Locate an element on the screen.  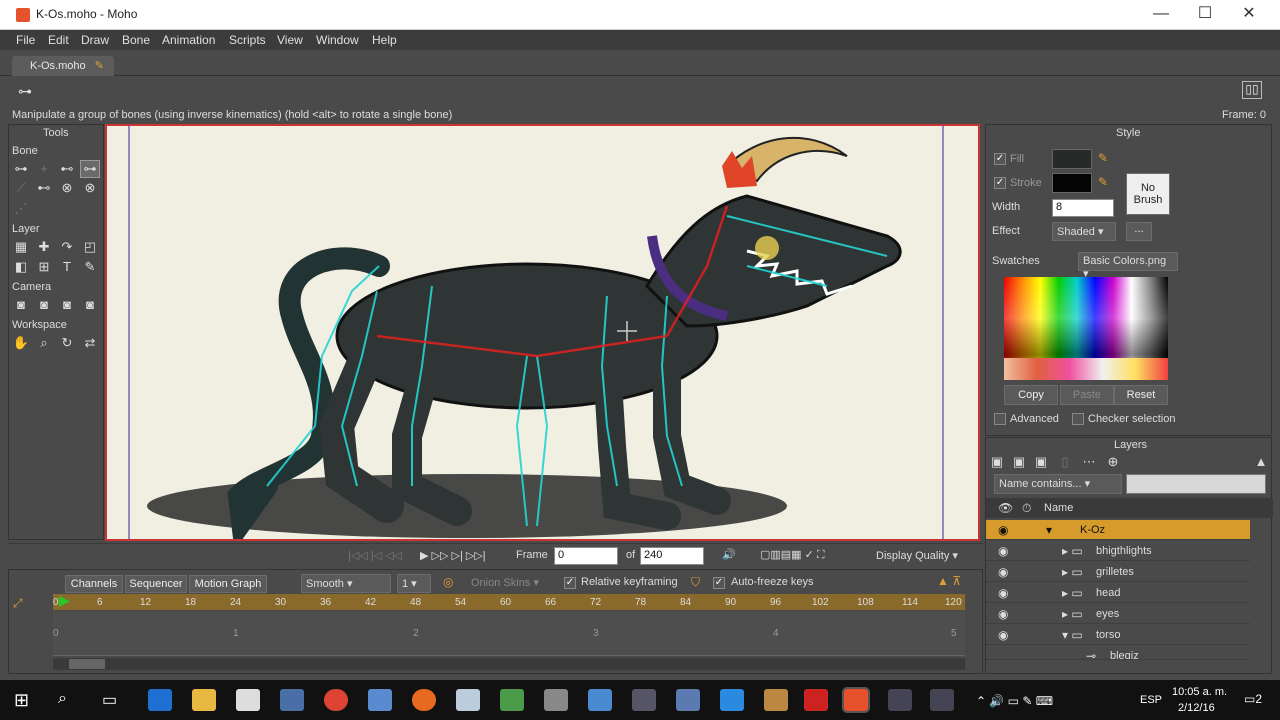
view-layout-icon: ▢▥▤▦ ✓ ⛶ is located at coordinates (792, 555).